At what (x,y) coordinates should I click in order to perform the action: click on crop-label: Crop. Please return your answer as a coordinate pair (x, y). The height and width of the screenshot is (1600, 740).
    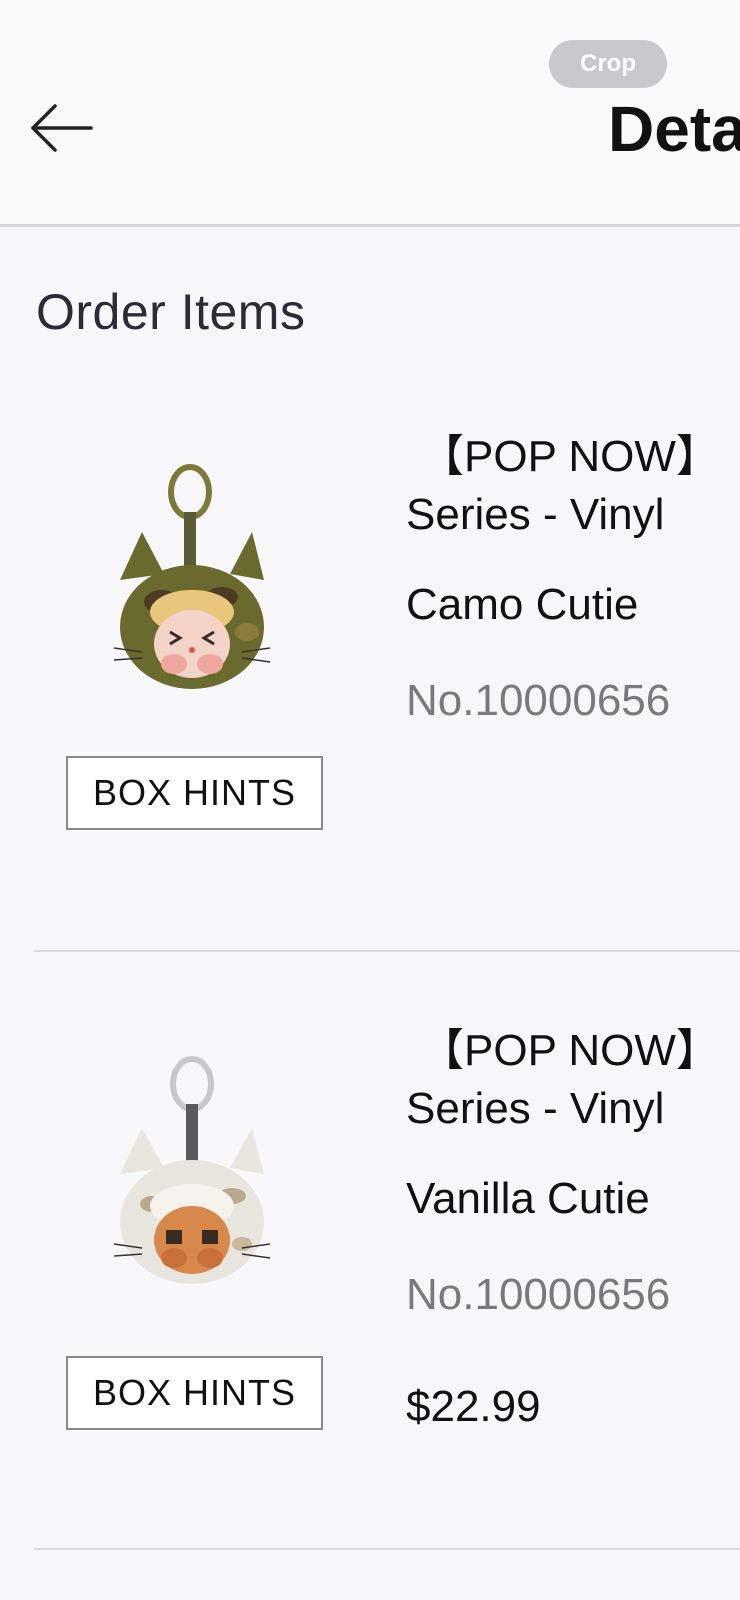
    Looking at the image, I should click on (608, 63).